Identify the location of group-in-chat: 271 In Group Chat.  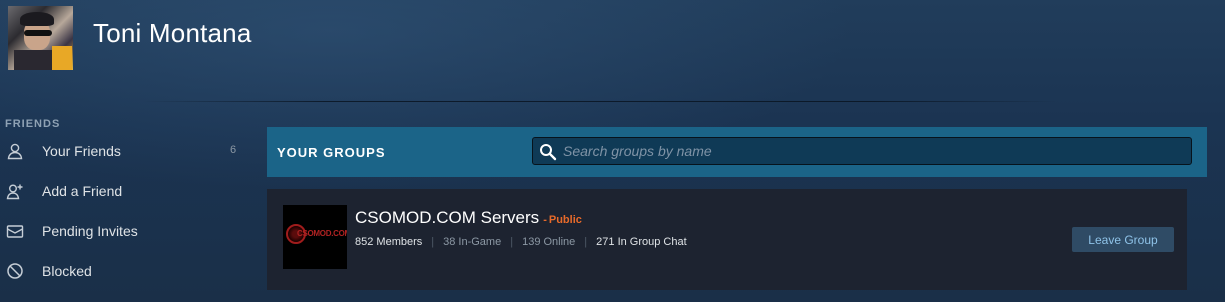
(641, 242).